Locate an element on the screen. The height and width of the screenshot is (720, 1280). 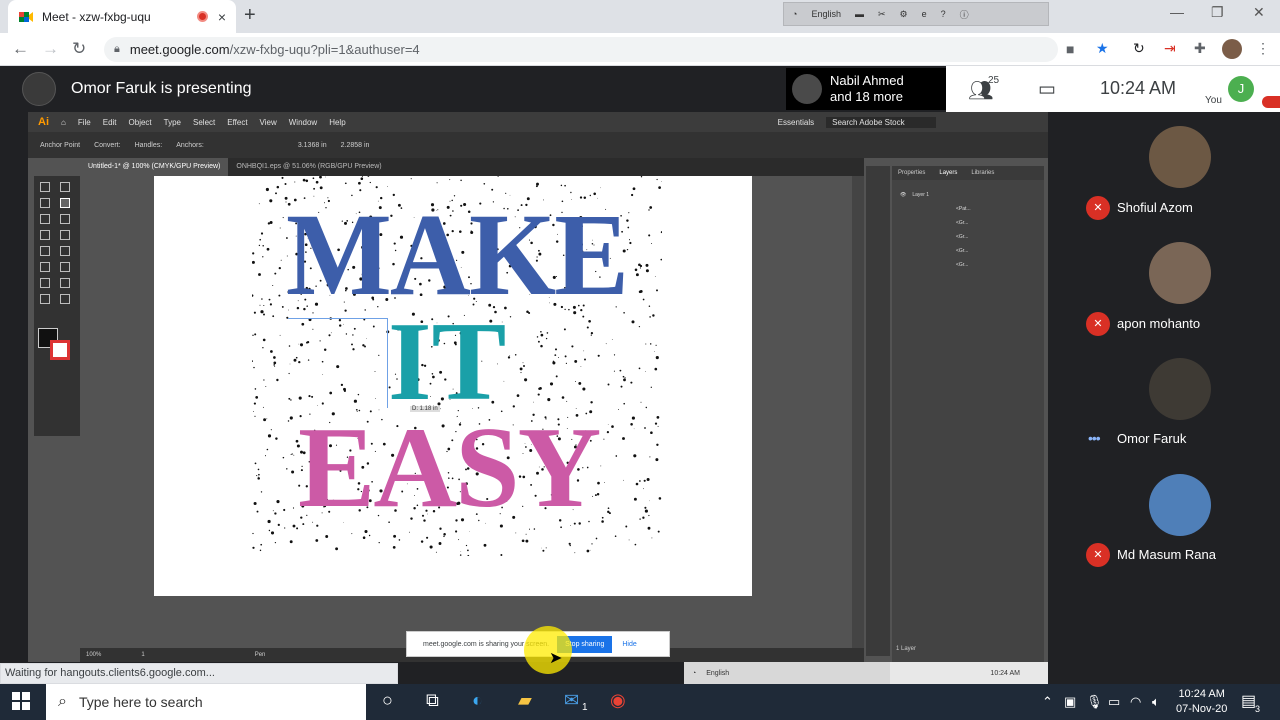
battery-icon: ▭ is located at coordinates (1114, 702).